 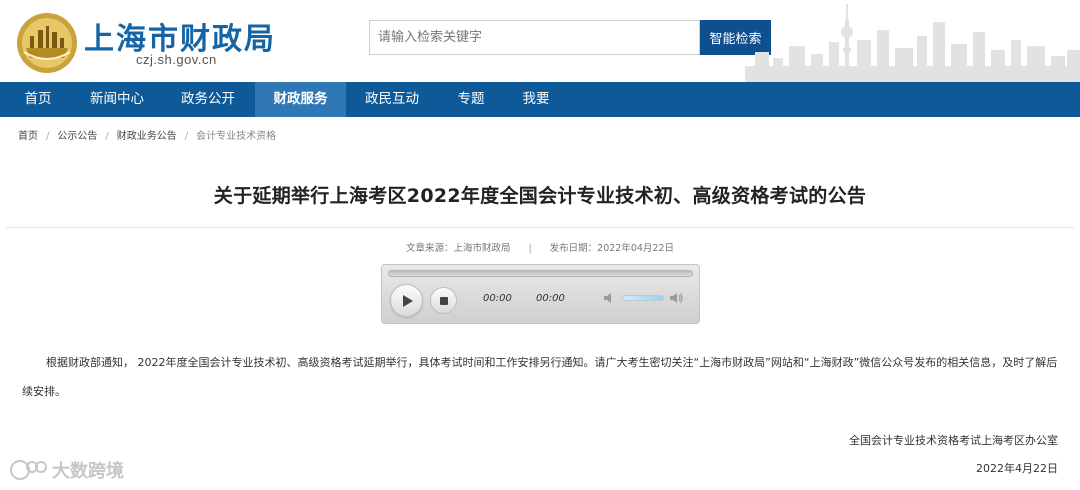 What do you see at coordinates (300, 99) in the screenshot?
I see `nav-item-finance-services: 财政服务` at bounding box center [300, 99].